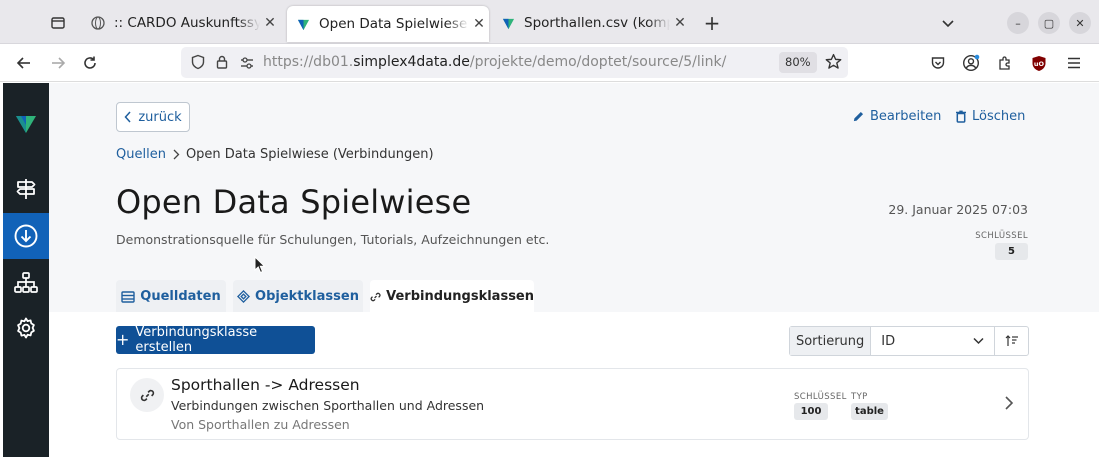  I want to click on account-button, so click(971, 63).